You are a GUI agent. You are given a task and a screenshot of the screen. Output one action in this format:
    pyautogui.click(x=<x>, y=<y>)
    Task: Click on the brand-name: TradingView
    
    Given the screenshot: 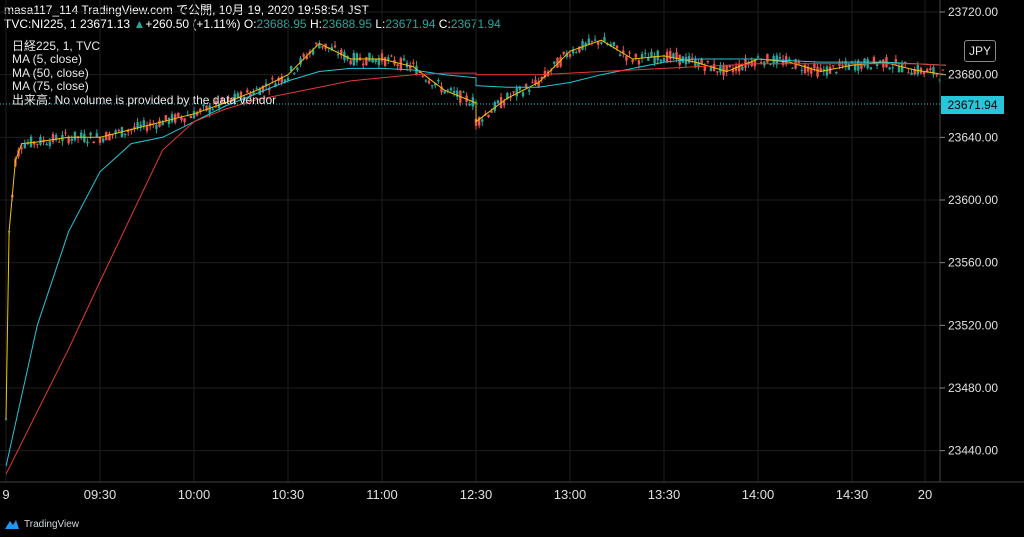 What is the action you would take?
    pyautogui.click(x=52, y=524)
    